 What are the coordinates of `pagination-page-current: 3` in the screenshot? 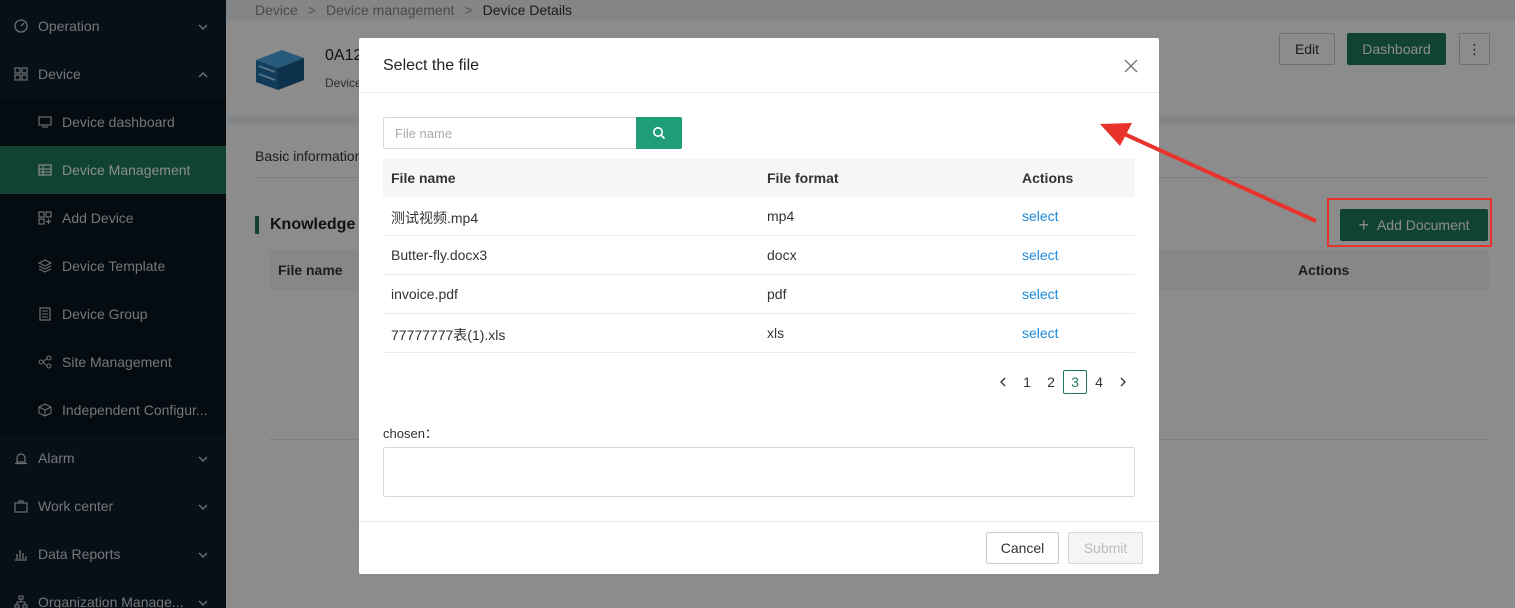 It's located at (1075, 382).